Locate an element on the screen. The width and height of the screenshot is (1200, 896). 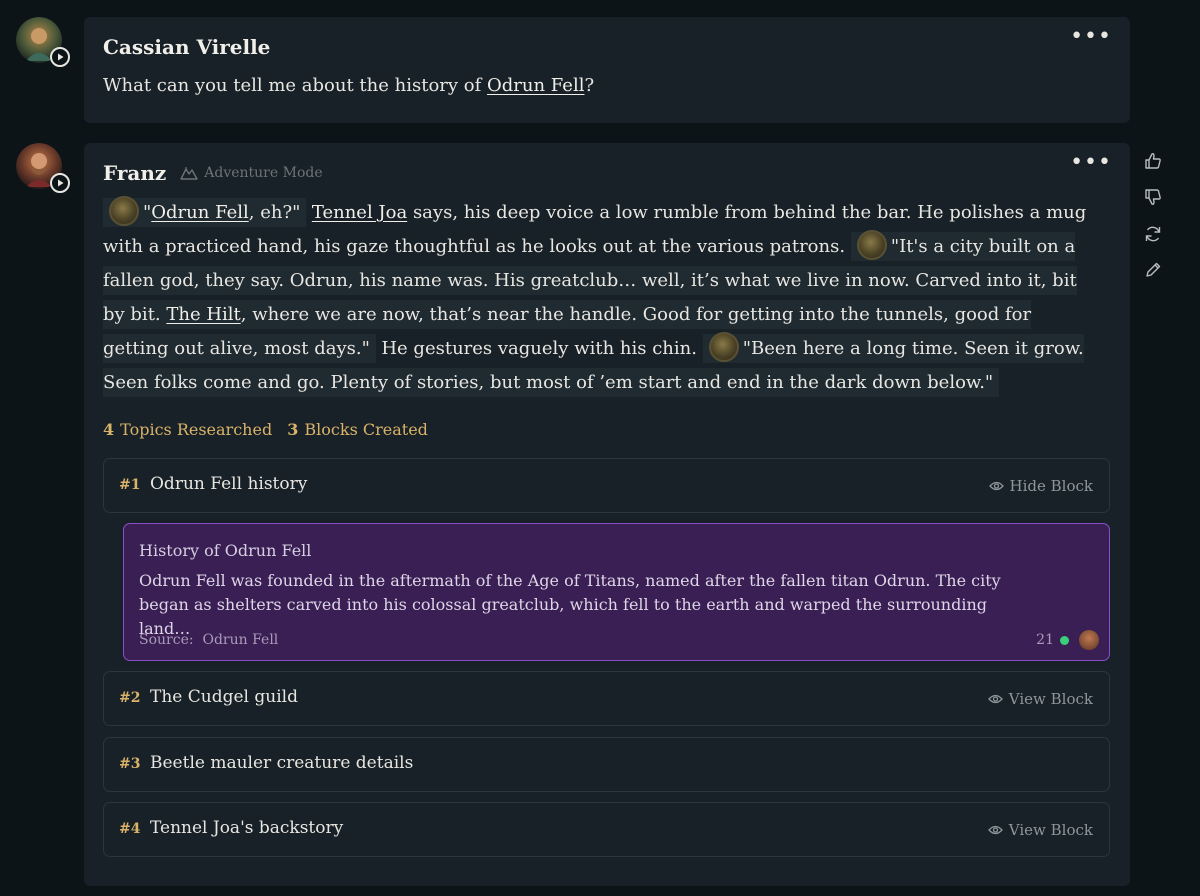
hide-block-label: Hide Block is located at coordinates (1051, 486).